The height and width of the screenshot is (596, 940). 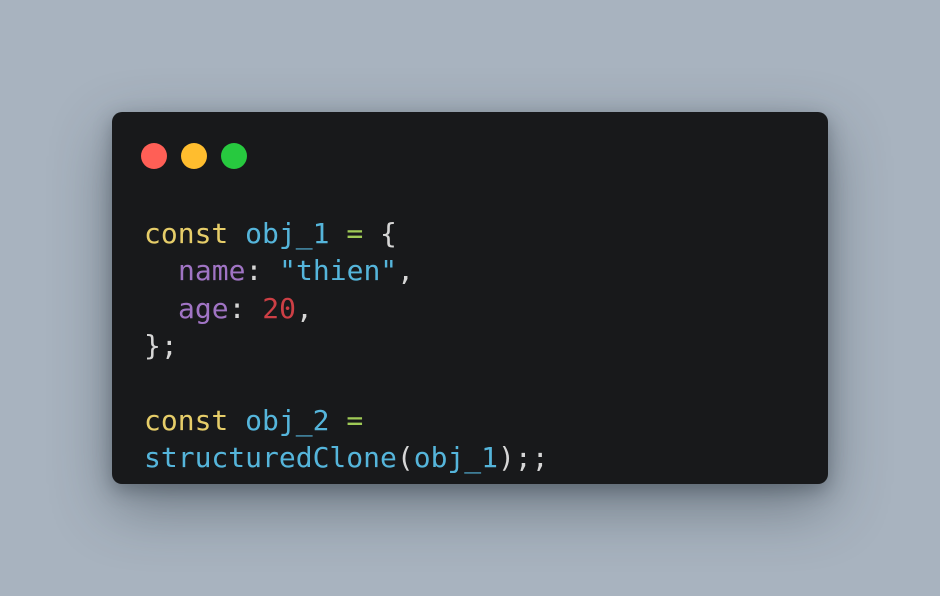 I want to click on code-line-6: const obj_2 =, so click(x=346, y=420).